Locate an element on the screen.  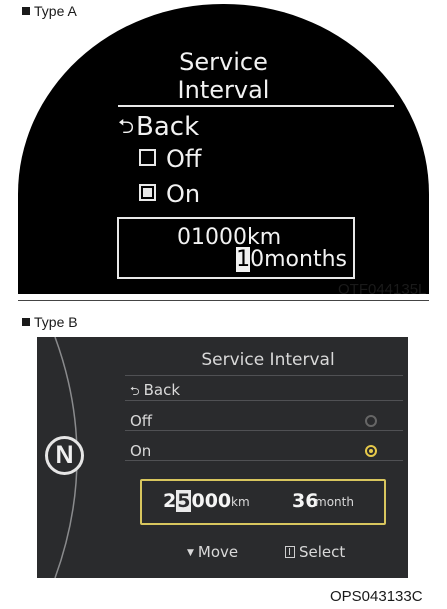
down-triangle-icon: ▼ is located at coordinates (190, 553).